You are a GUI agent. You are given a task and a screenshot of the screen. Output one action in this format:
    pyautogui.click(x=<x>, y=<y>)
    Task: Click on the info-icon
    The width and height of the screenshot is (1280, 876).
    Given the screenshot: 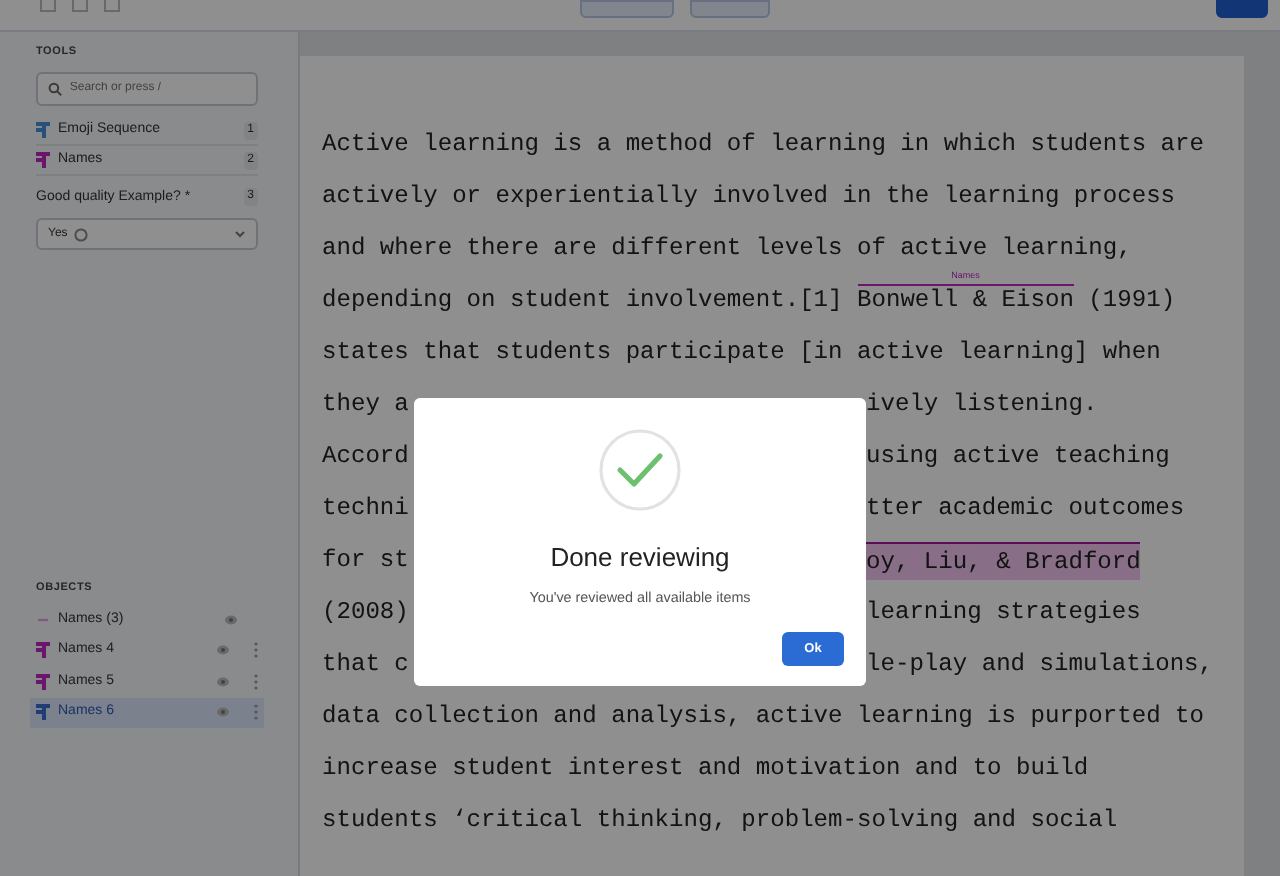 What is the action you would take?
    pyautogui.click(x=80, y=234)
    